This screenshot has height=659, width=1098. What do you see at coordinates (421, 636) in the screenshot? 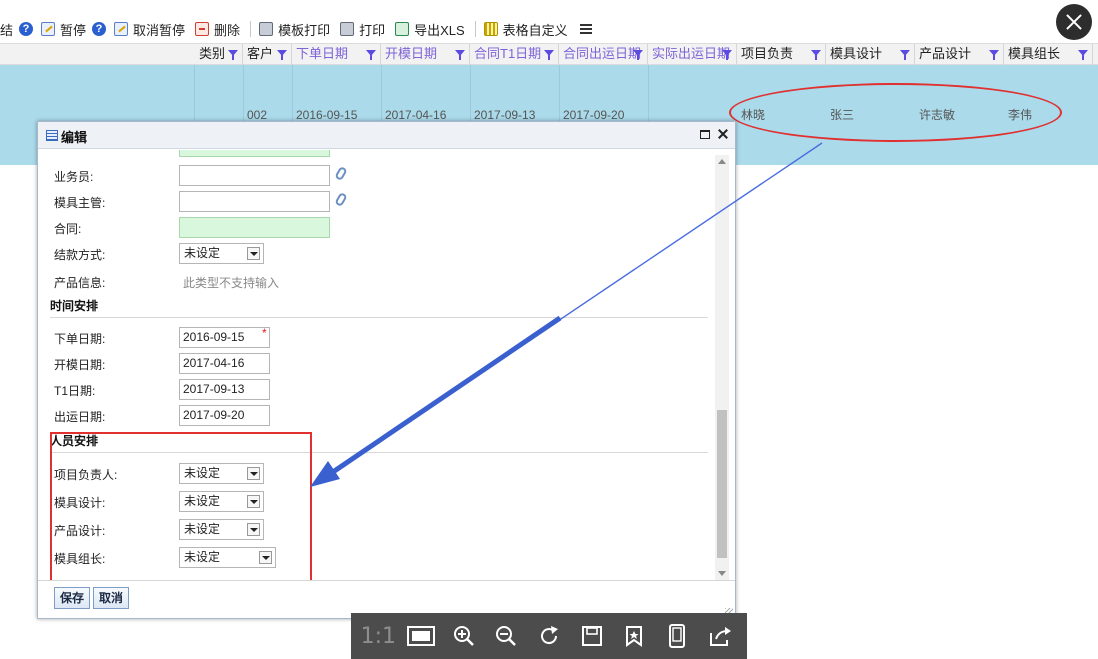
I see `fit-screen-icon` at bounding box center [421, 636].